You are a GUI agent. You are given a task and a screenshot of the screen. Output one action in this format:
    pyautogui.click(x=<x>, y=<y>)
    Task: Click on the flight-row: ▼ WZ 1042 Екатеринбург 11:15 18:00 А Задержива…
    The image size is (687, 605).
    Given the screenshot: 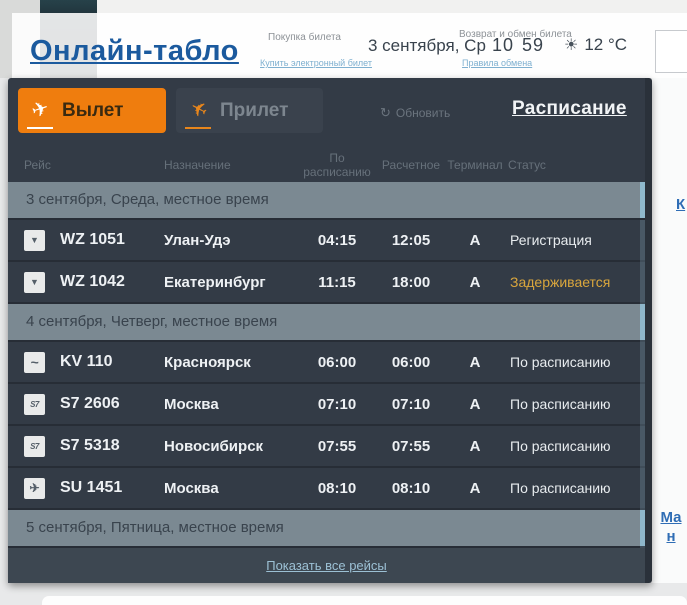 What is the action you would take?
    pyautogui.click(x=326, y=282)
    